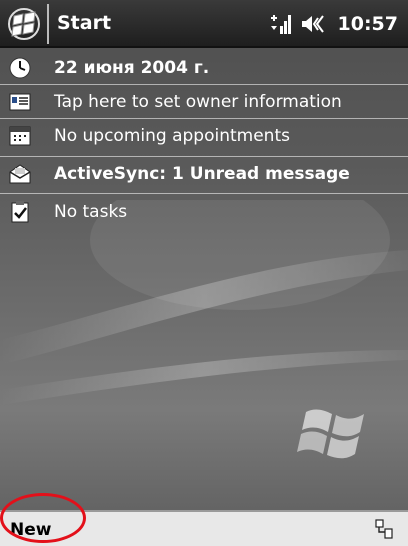 This screenshot has height=546, width=408. Describe the element at coordinates (204, 24) in the screenshot. I see `title-bar: Start 10:57` at that location.